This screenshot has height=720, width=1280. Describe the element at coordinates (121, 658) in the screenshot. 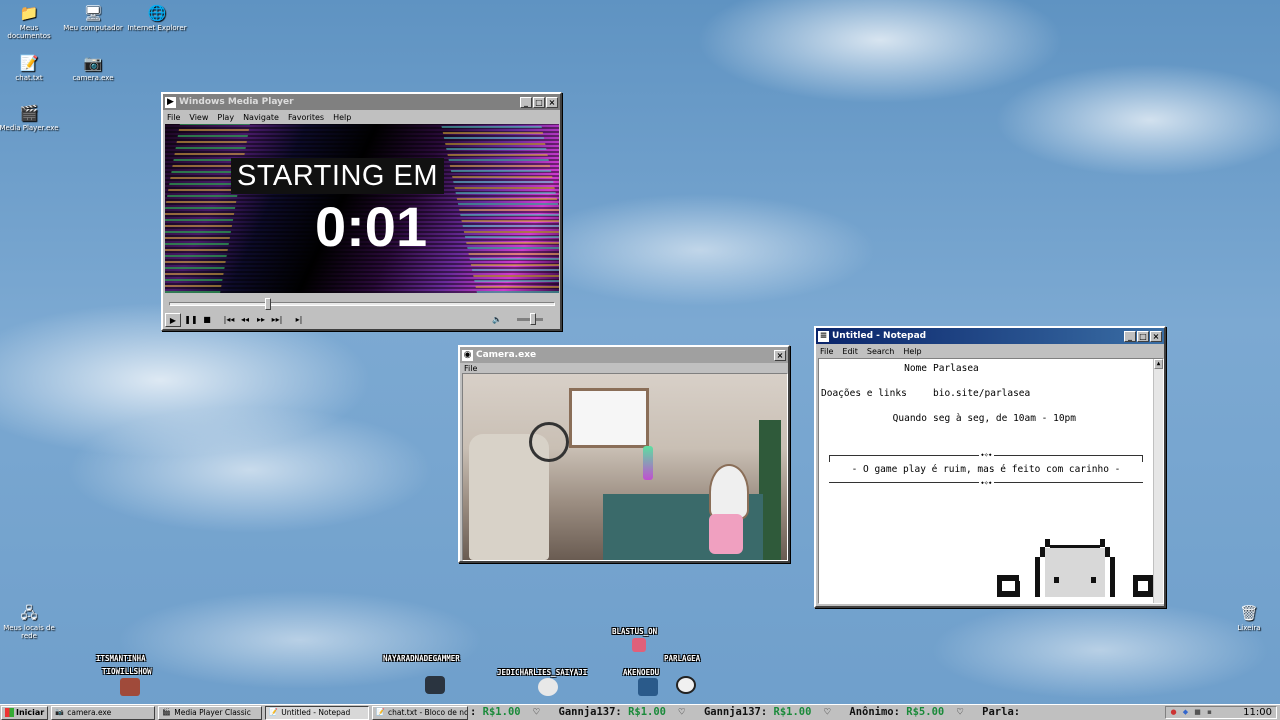

I see `chat-user-name: ITSMANTINHA` at that location.